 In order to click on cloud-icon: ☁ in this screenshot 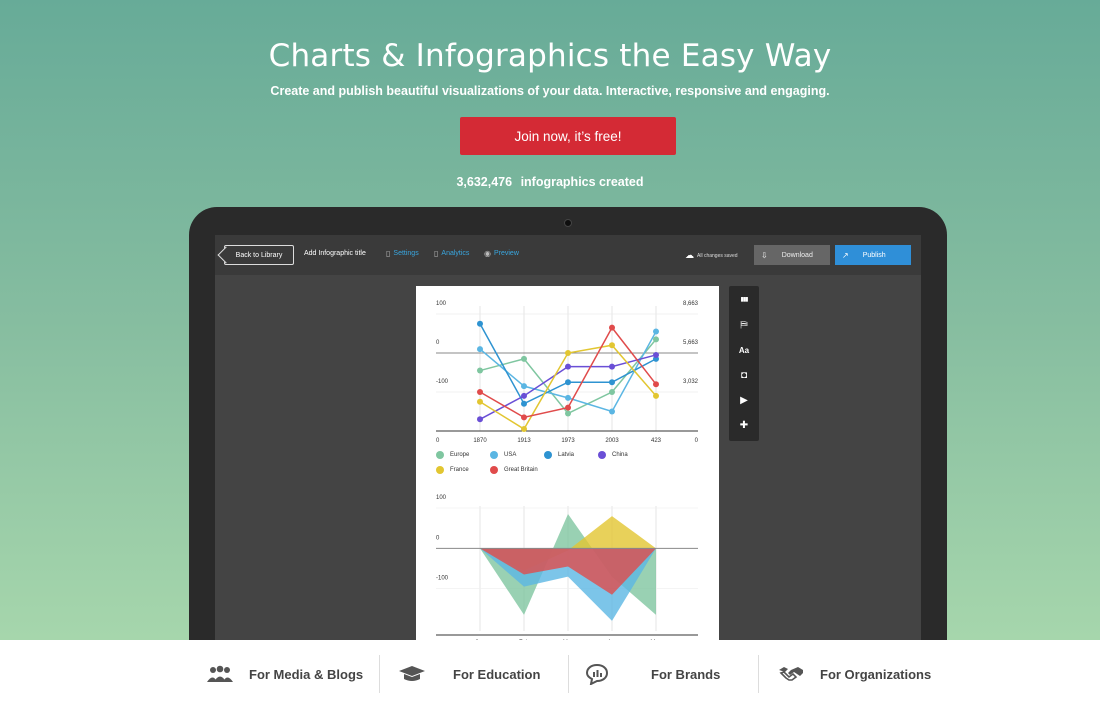, I will do `click(689, 255)`.